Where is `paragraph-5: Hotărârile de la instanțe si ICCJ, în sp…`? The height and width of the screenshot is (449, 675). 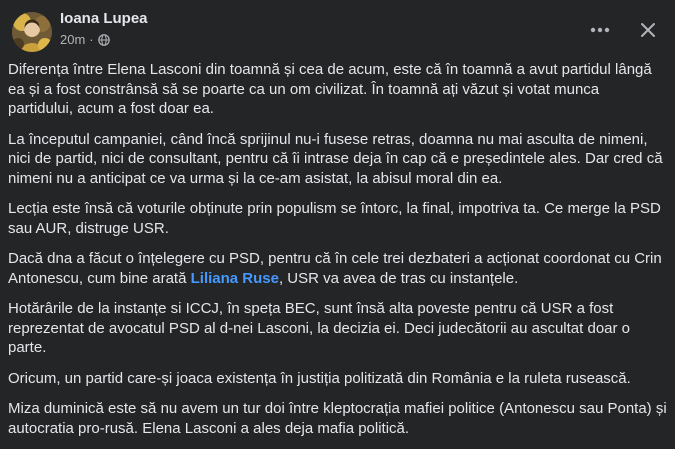 paragraph-5: Hotărârile de la instanțe si ICCJ, în sp… is located at coordinates (319, 328).